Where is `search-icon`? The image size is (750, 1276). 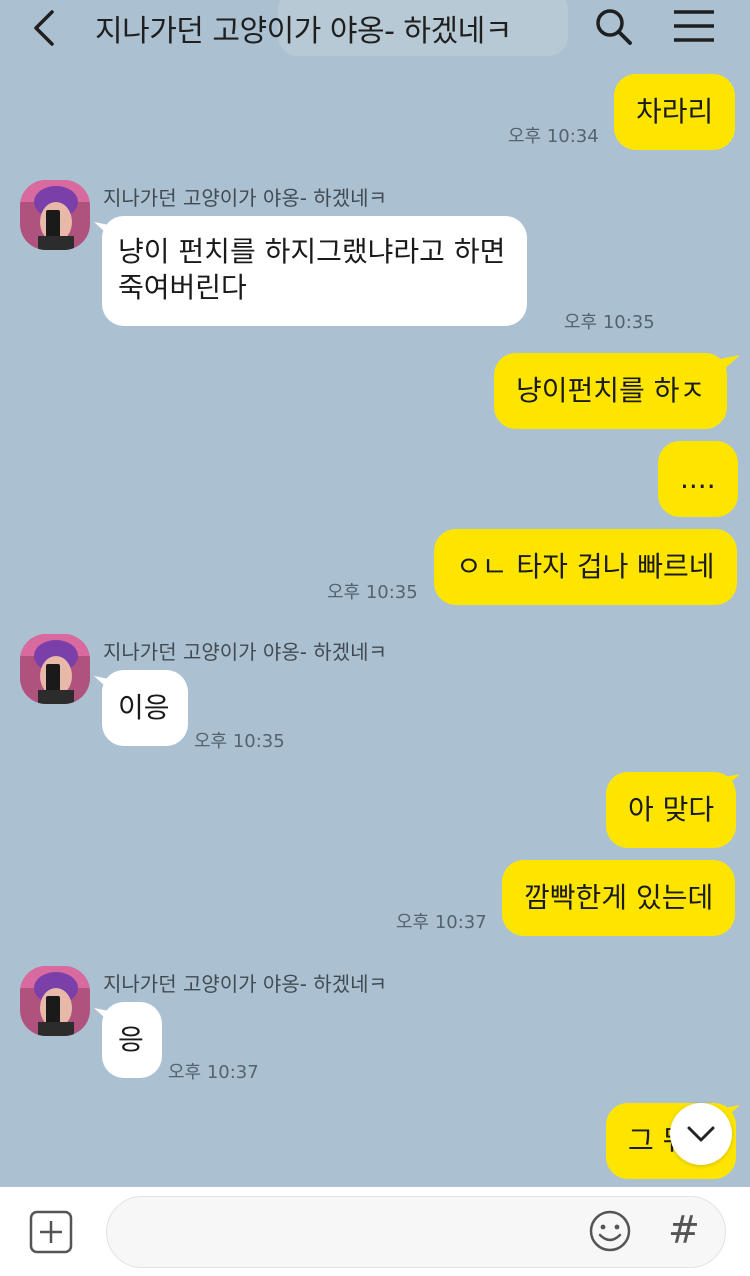
search-icon is located at coordinates (614, 27).